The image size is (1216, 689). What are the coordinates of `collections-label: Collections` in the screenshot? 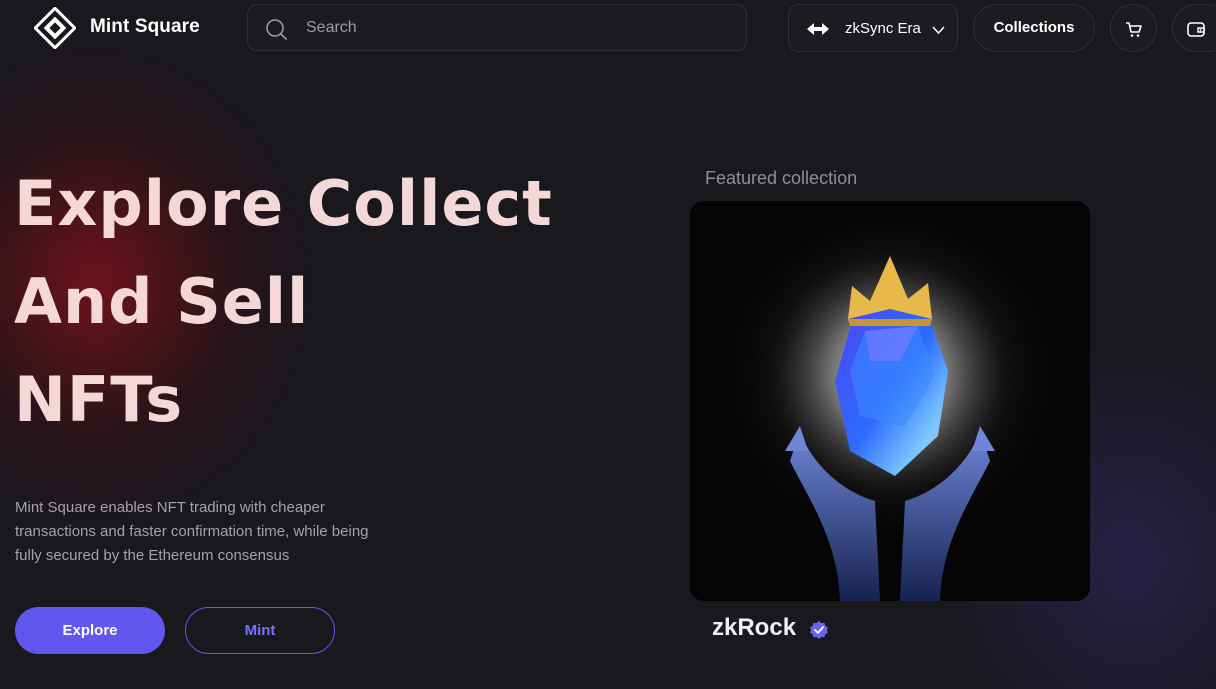 It's located at (1034, 27).